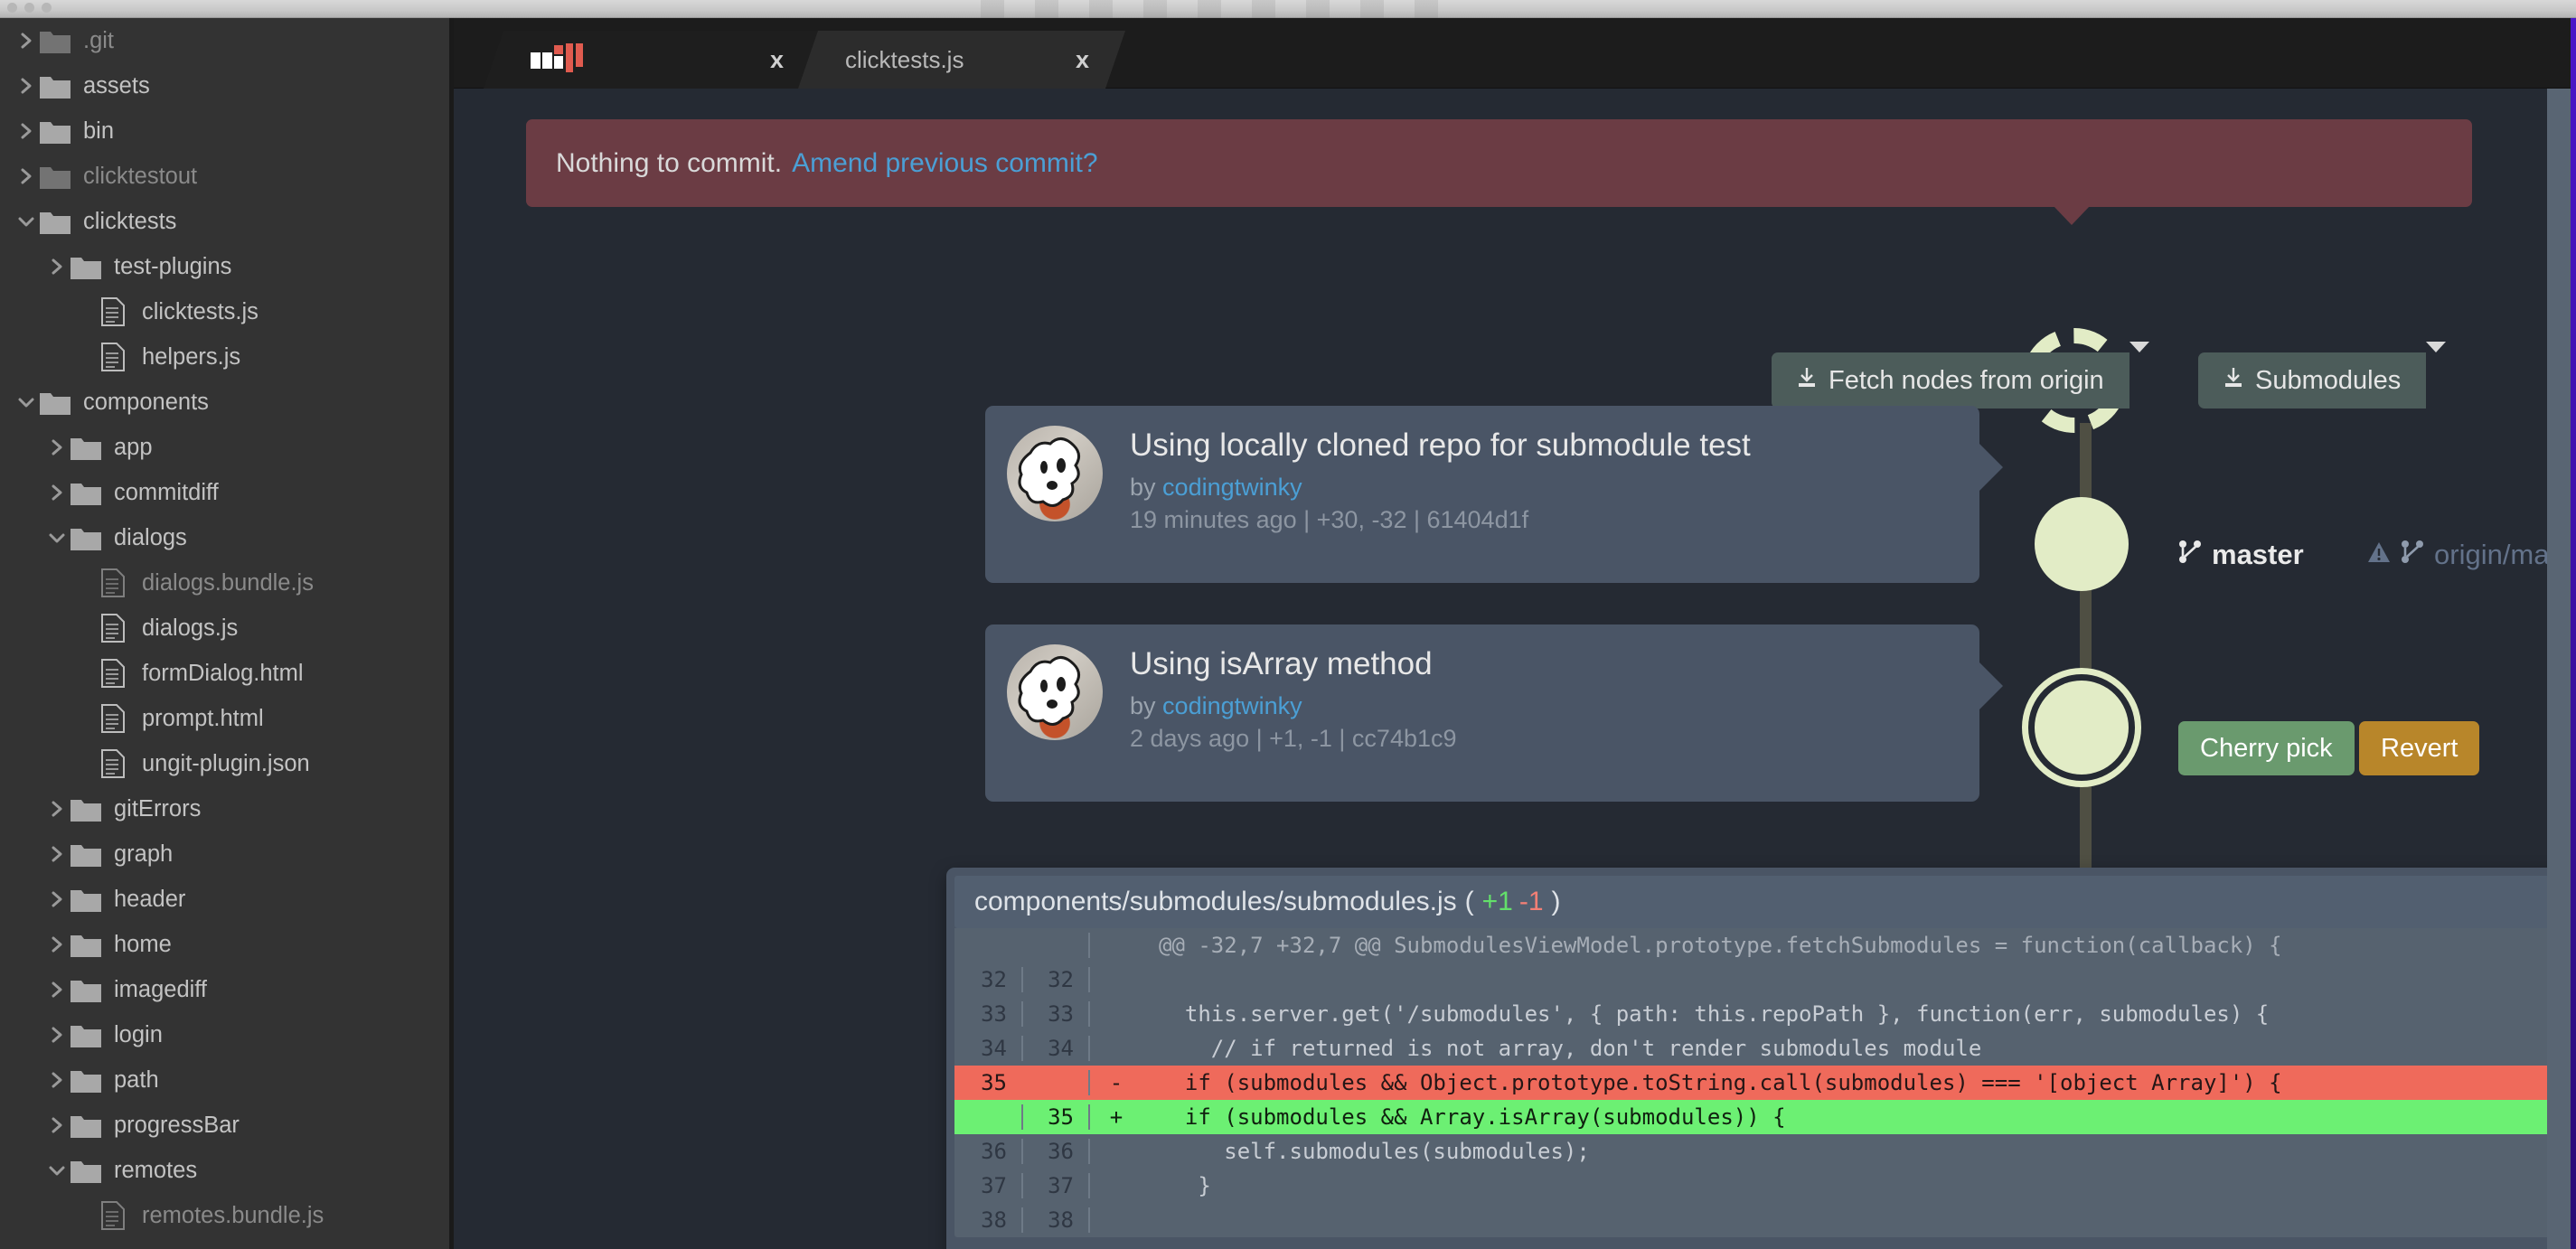 The height and width of the screenshot is (1249, 2576). Describe the element at coordinates (227, 628) in the screenshot. I see `tree-file-dialogs-js: dialogs.js` at that location.